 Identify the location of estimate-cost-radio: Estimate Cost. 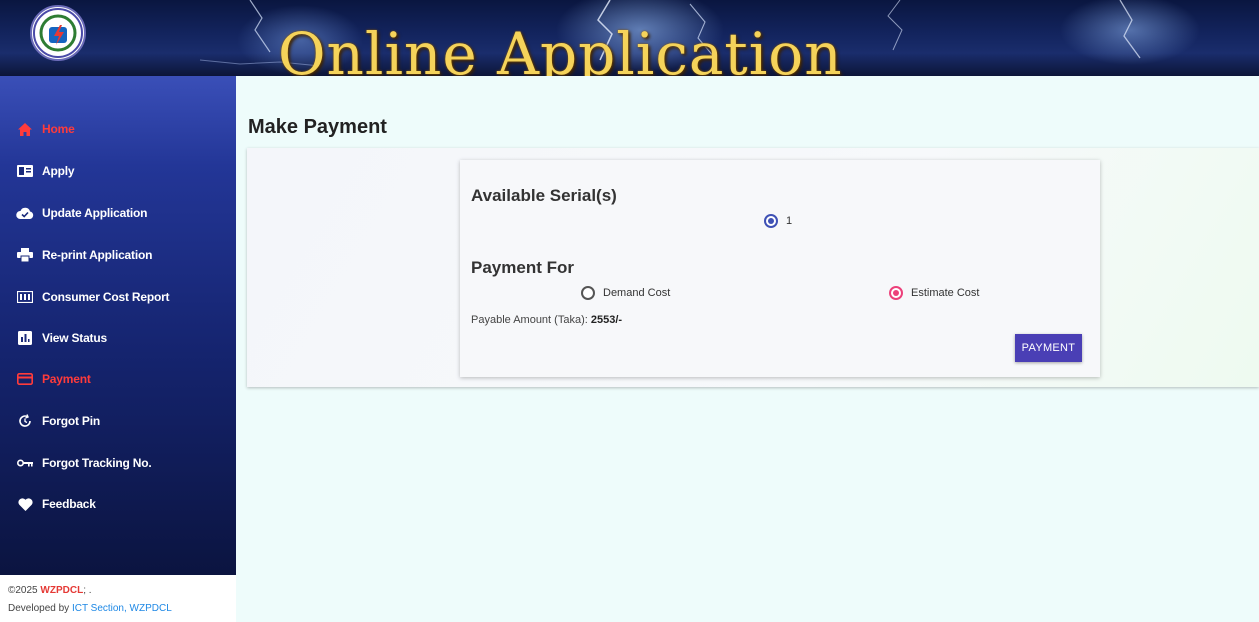
(934, 293).